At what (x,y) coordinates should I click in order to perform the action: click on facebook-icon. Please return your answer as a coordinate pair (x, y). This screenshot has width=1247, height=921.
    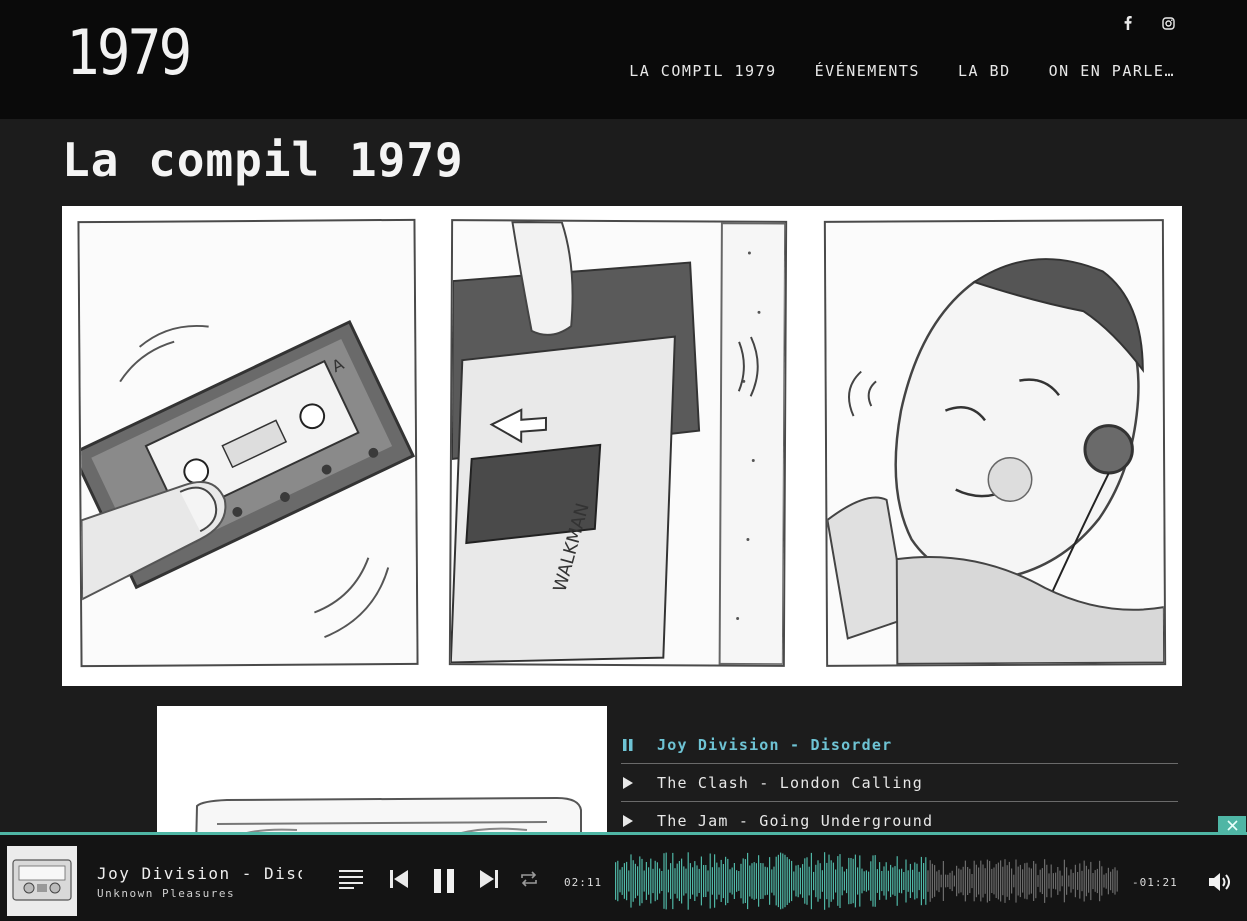
    Looking at the image, I should click on (1128, 23).